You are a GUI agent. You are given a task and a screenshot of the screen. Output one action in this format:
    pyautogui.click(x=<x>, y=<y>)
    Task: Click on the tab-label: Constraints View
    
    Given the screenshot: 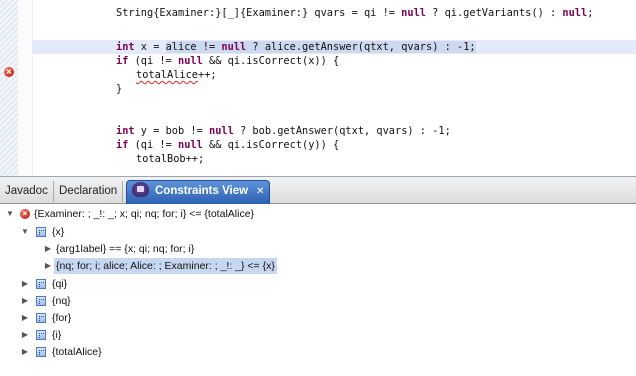 What is the action you would take?
    pyautogui.click(x=202, y=191)
    